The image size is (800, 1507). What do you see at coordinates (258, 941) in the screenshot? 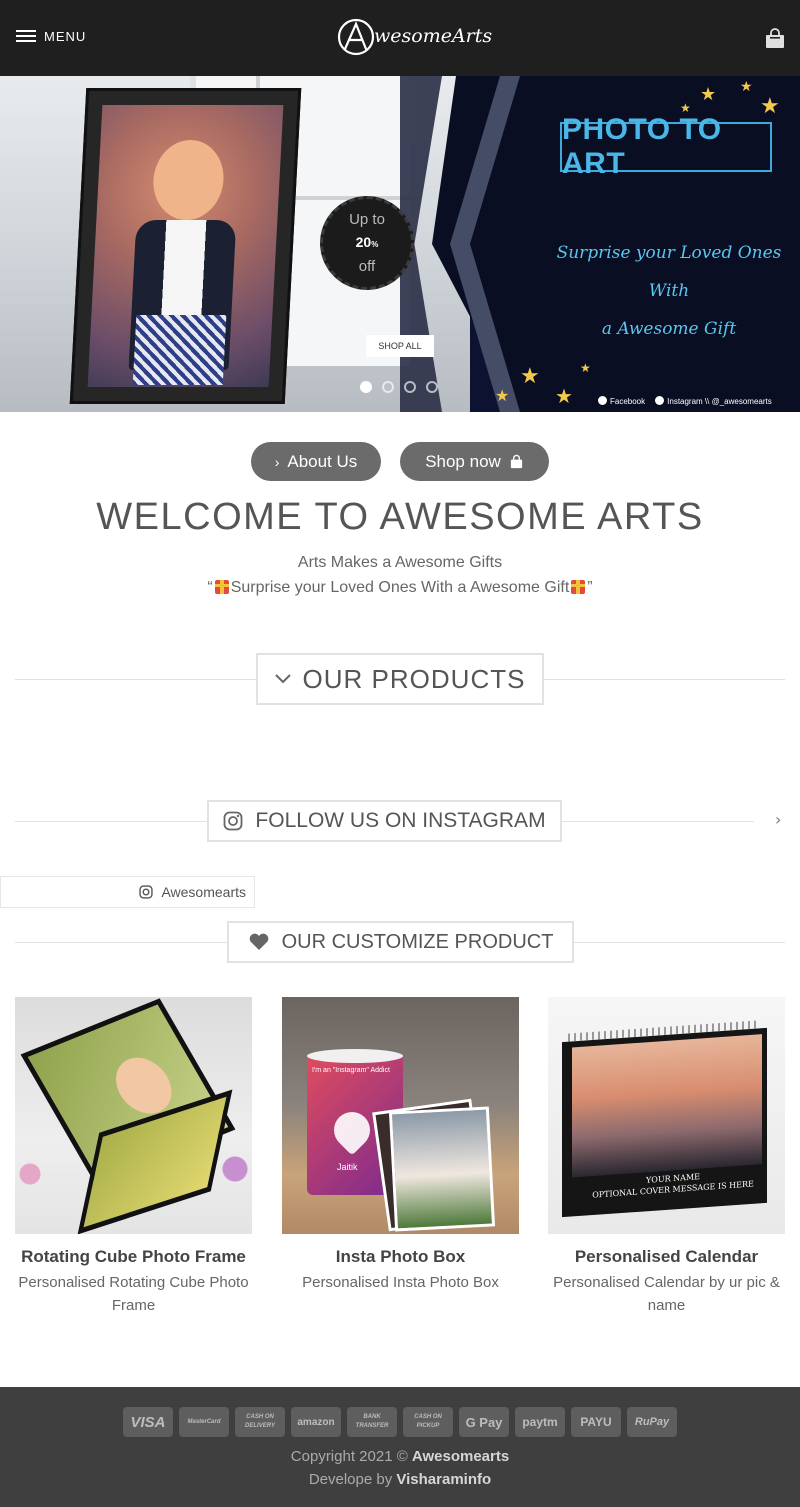
I see `heart-icon` at bounding box center [258, 941].